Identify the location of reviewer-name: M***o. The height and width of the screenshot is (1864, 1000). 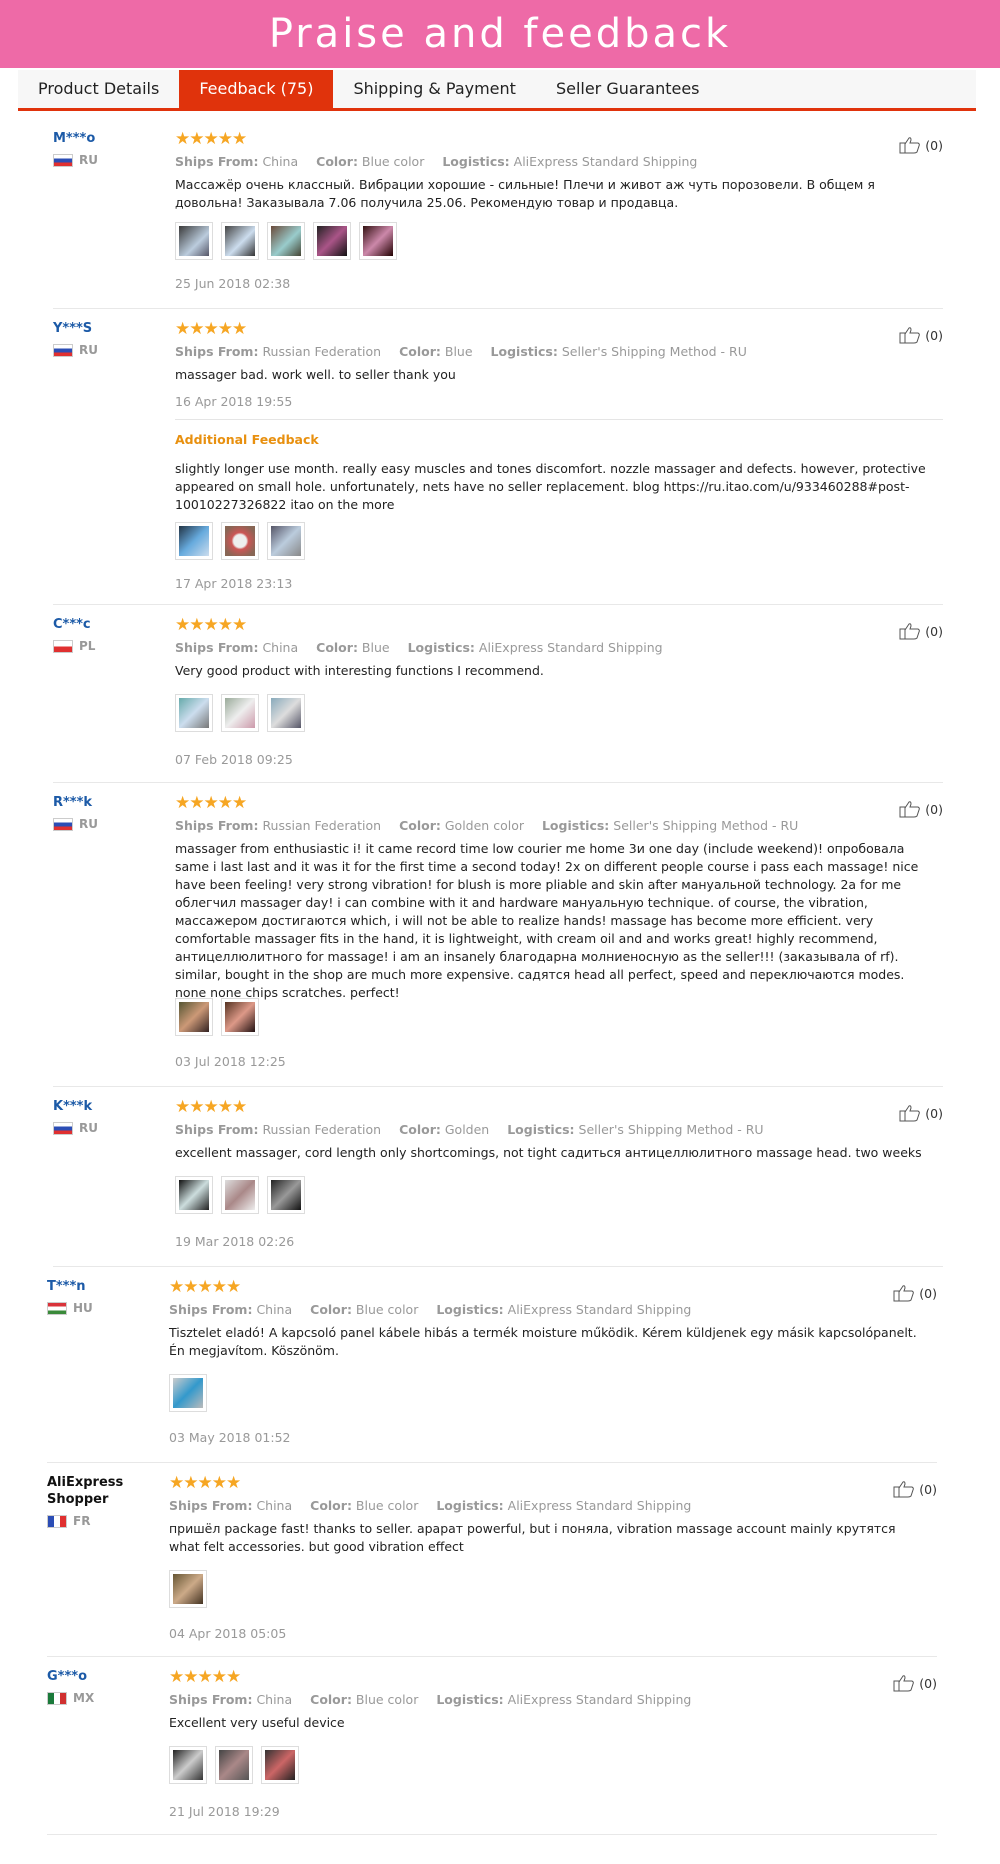
(108, 138).